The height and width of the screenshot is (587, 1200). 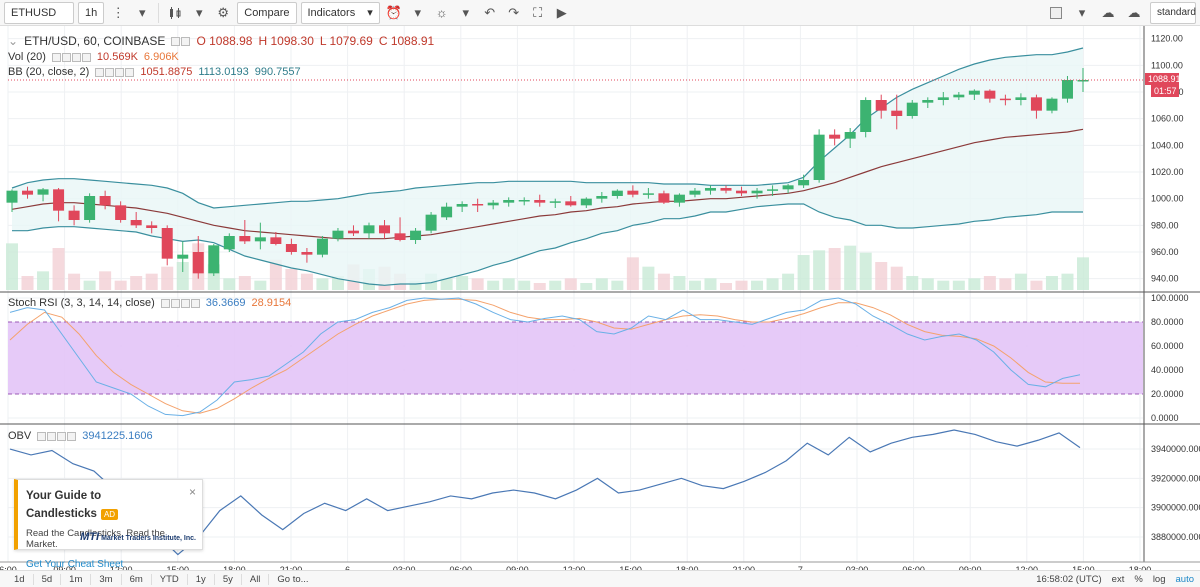 What do you see at coordinates (13, 41) in the screenshot?
I see `collapse-icon: ⌄` at bounding box center [13, 41].